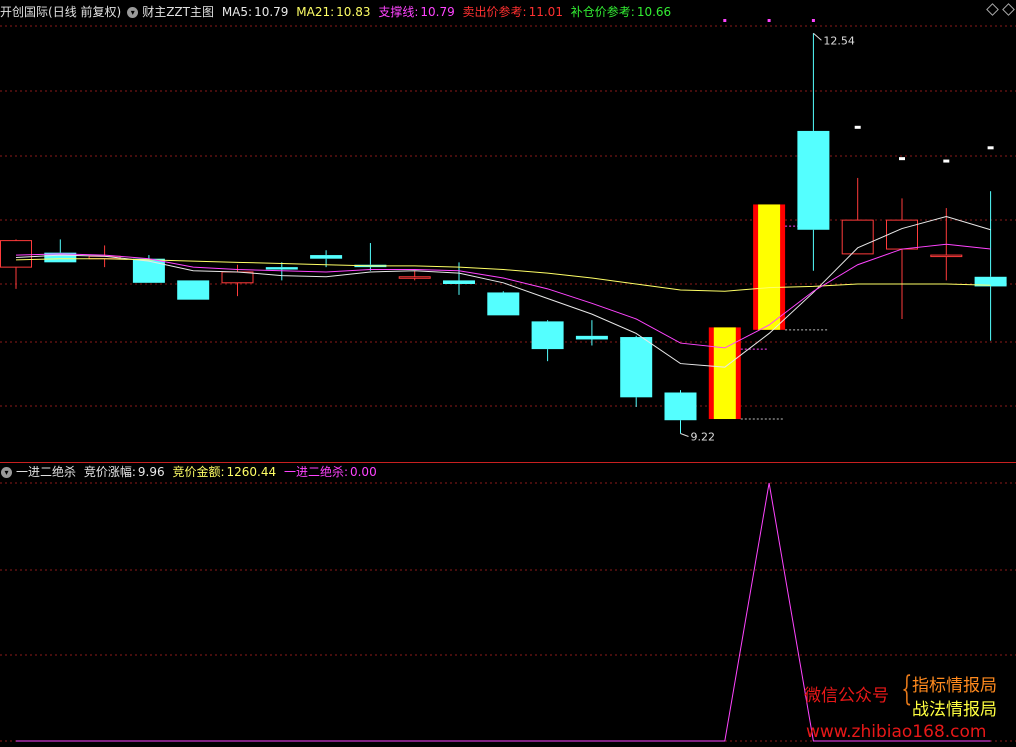 The height and width of the screenshot is (747, 1016). I want to click on watermark-site: www.zhibiao168.com, so click(896, 732).